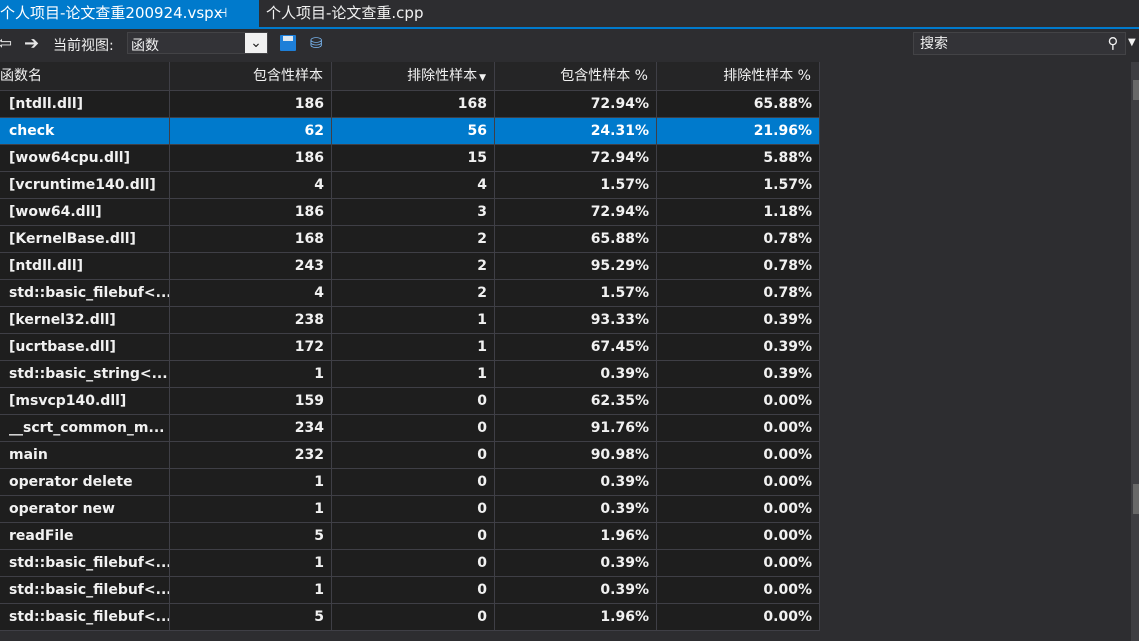 The height and width of the screenshot is (641, 1139). What do you see at coordinates (576, 76) in the screenshot?
I see `column-header-inclusive-percent: 包含性样本 %` at bounding box center [576, 76].